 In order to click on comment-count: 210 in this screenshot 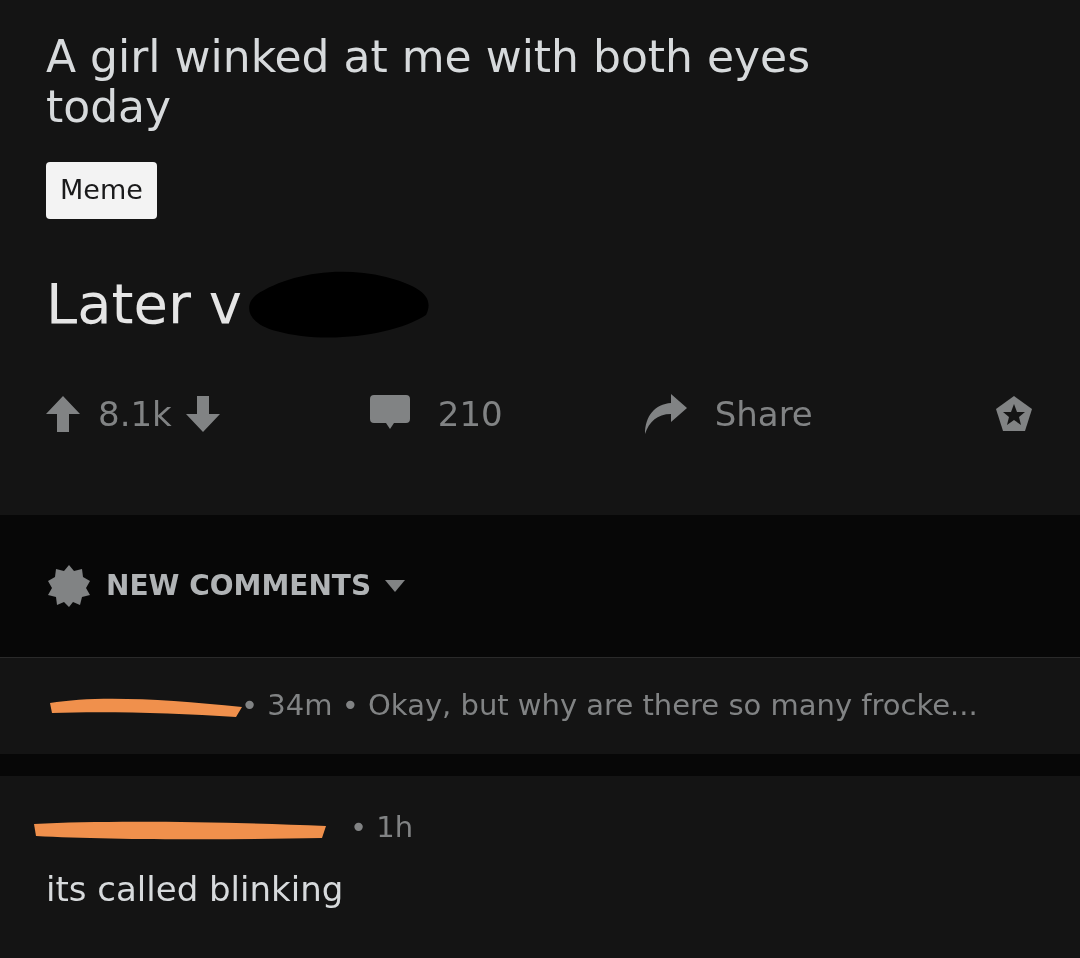, I will do `click(470, 414)`.